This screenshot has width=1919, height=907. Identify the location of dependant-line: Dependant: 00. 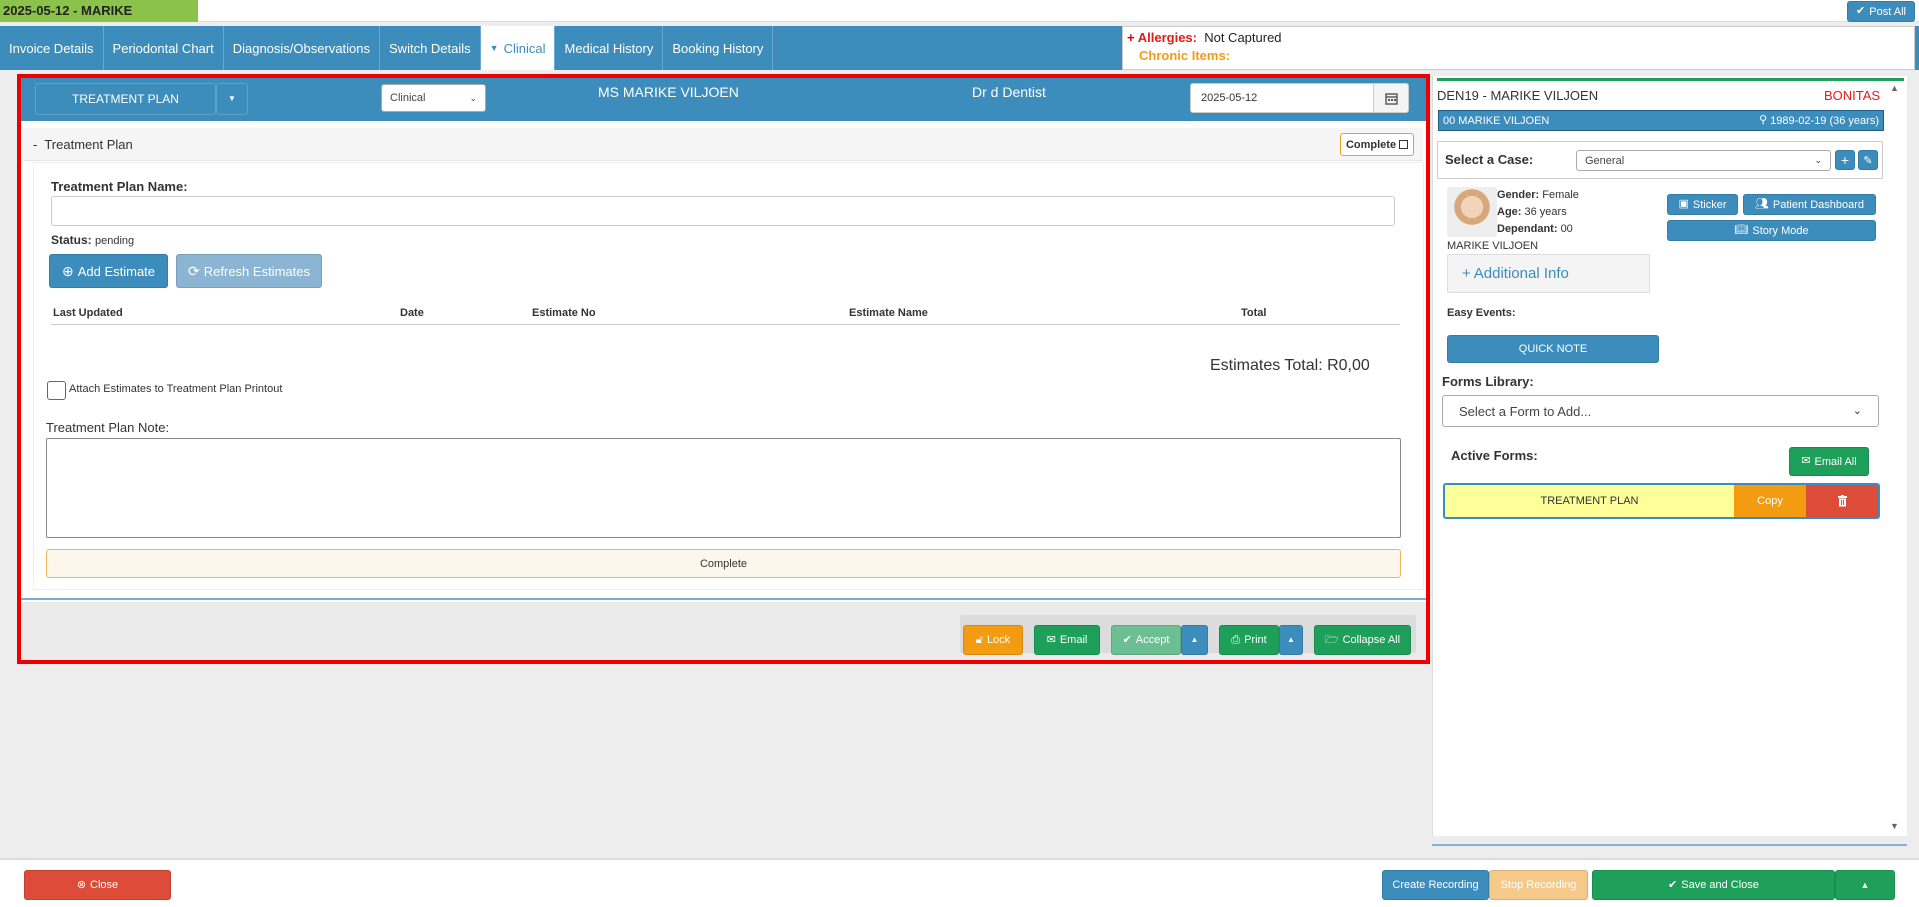
(1535, 229).